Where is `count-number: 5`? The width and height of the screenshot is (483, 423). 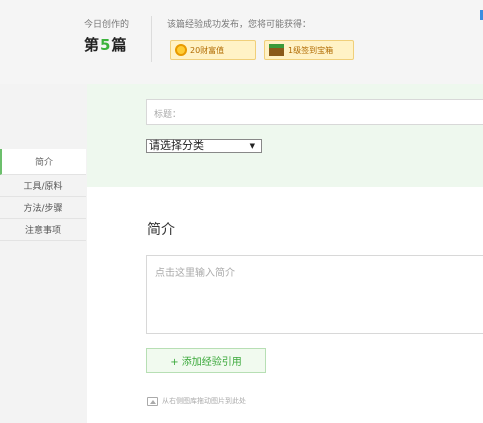 count-number: 5 is located at coordinates (106, 45).